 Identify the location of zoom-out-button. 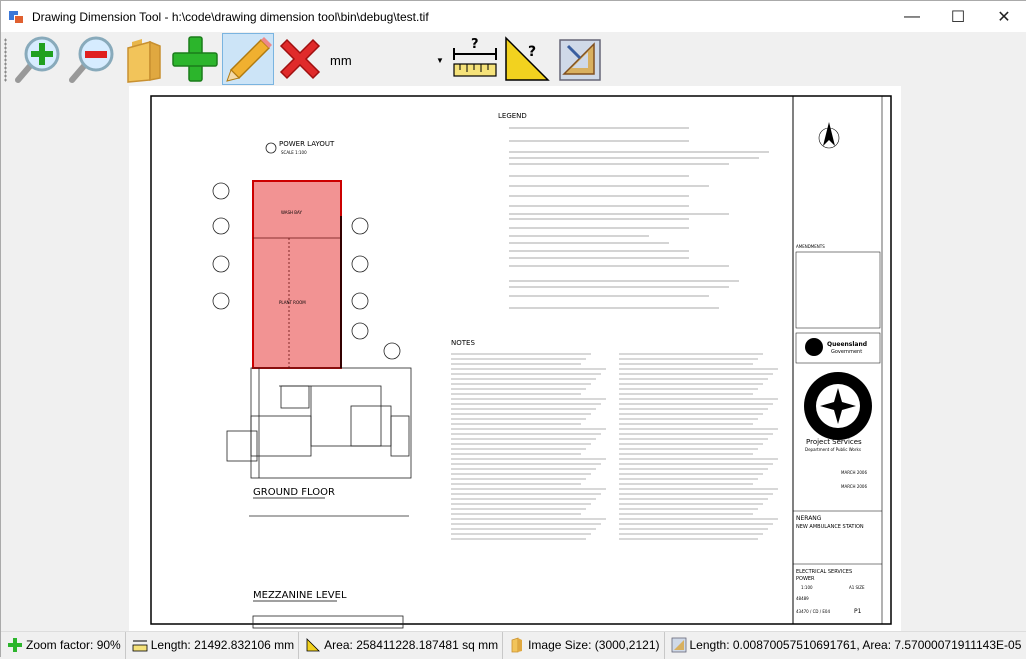
(91, 59).